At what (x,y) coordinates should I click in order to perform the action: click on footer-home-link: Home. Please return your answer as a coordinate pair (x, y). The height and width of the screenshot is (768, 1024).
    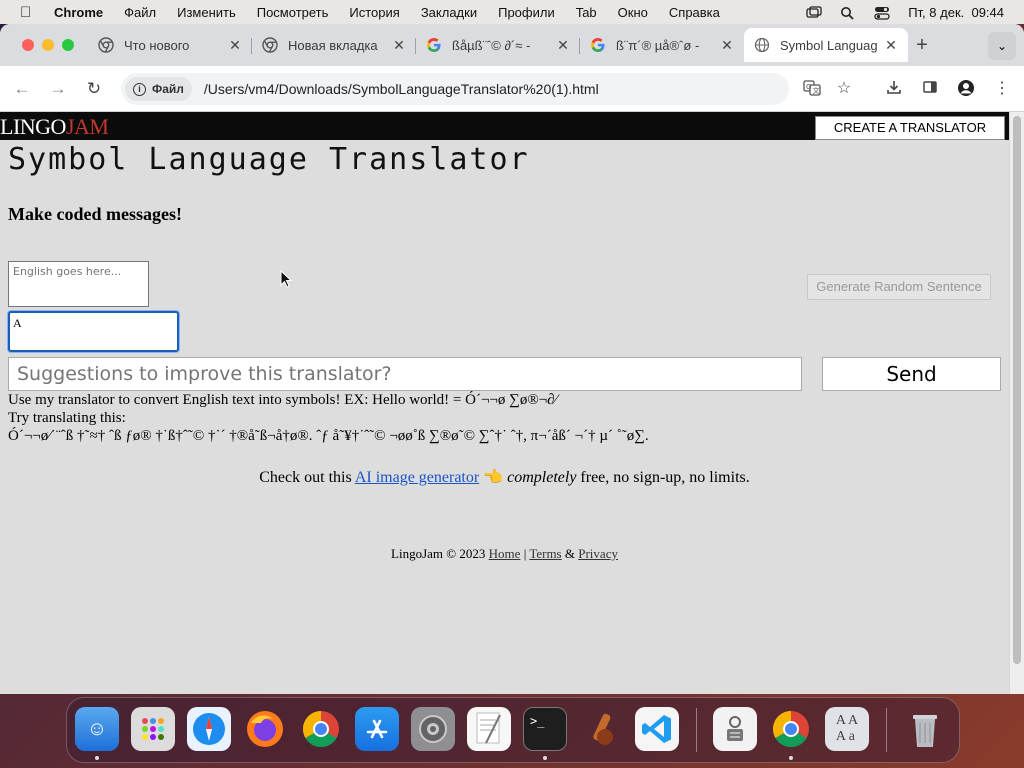
    Looking at the image, I should click on (505, 553).